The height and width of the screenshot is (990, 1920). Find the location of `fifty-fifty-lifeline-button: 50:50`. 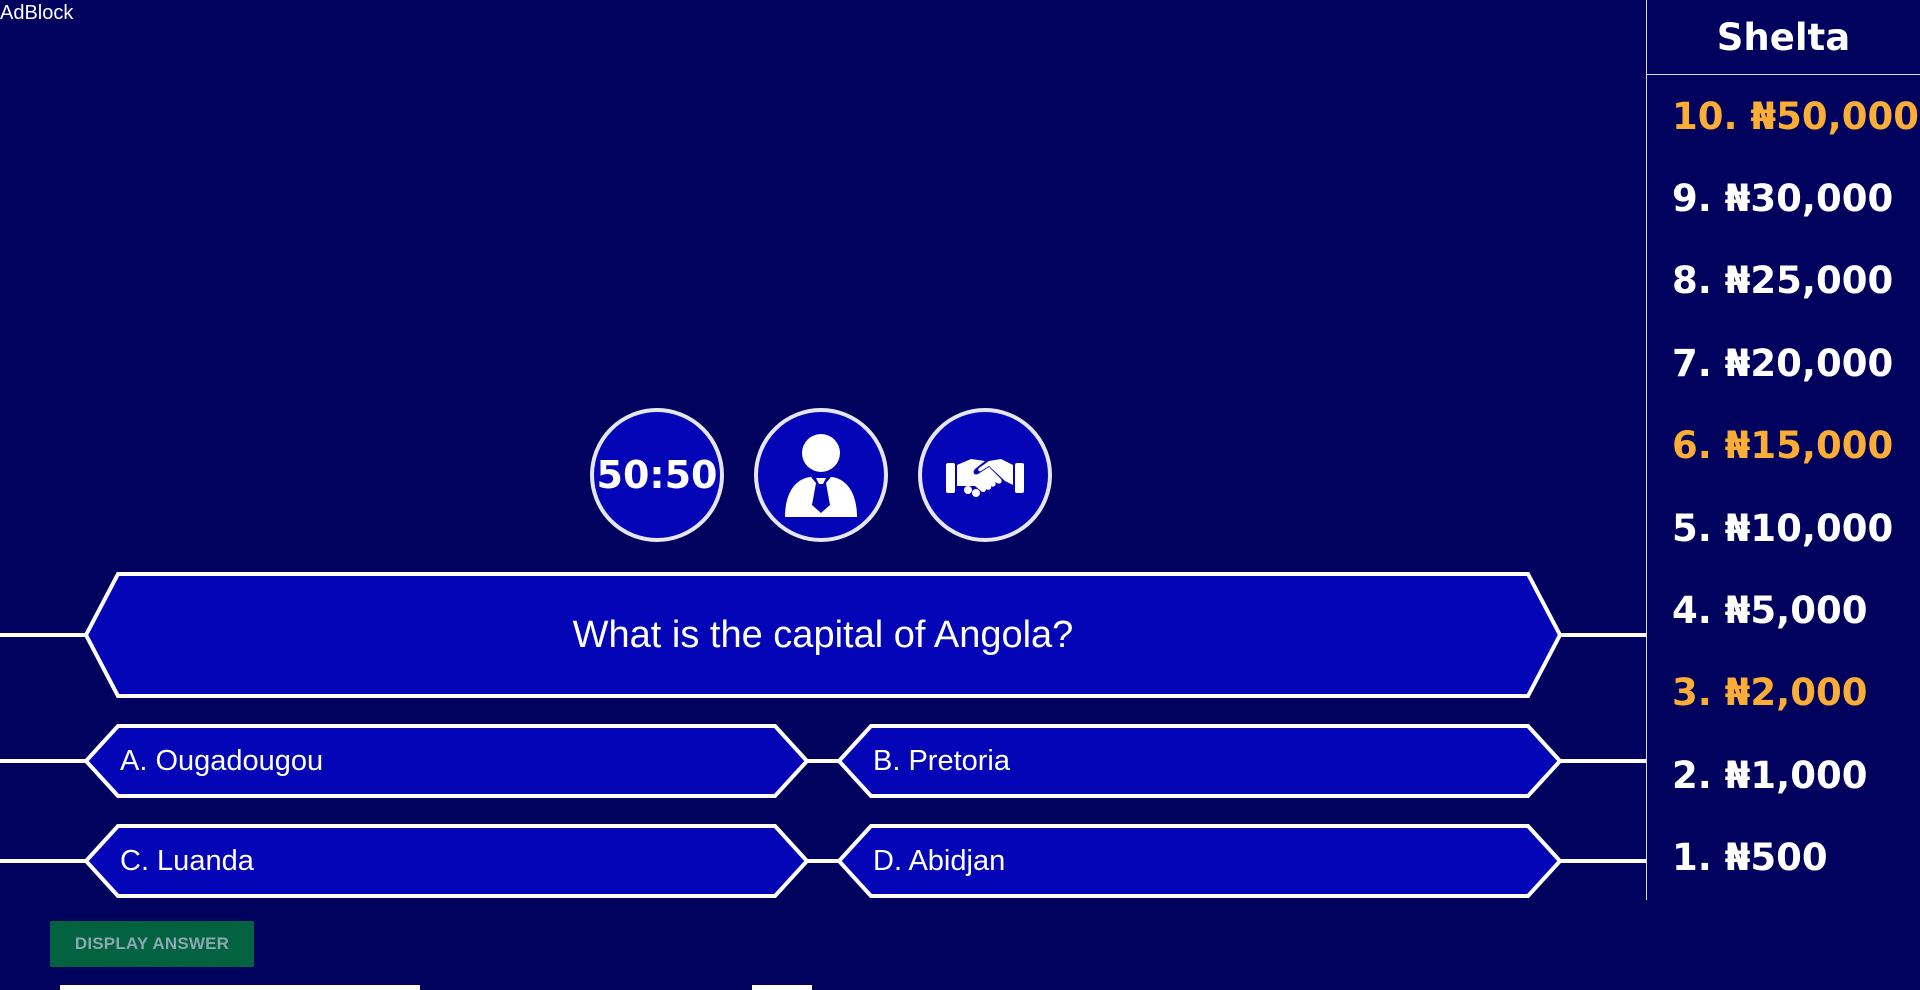

fifty-fifty-lifeline-button: 50:50 is located at coordinates (657, 475).